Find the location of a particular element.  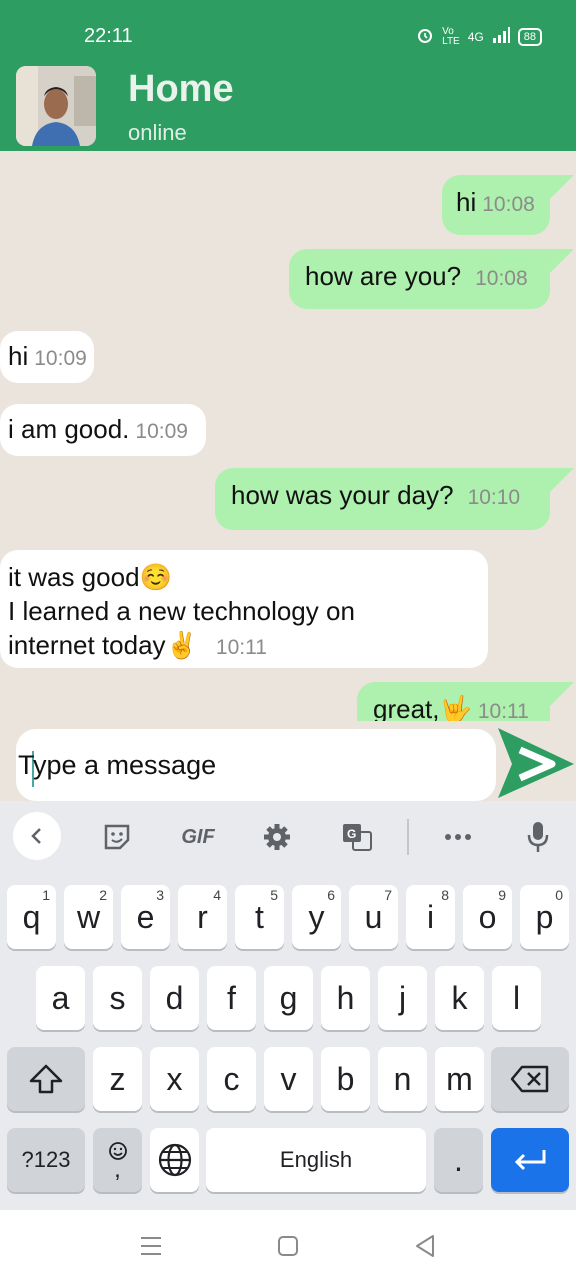

key-k: k is located at coordinates (459, 998).